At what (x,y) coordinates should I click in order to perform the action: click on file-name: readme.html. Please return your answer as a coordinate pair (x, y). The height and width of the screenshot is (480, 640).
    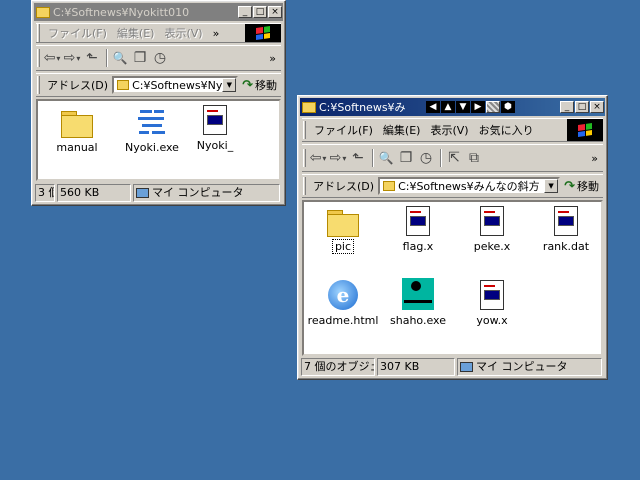
    Looking at the image, I should click on (343, 320).